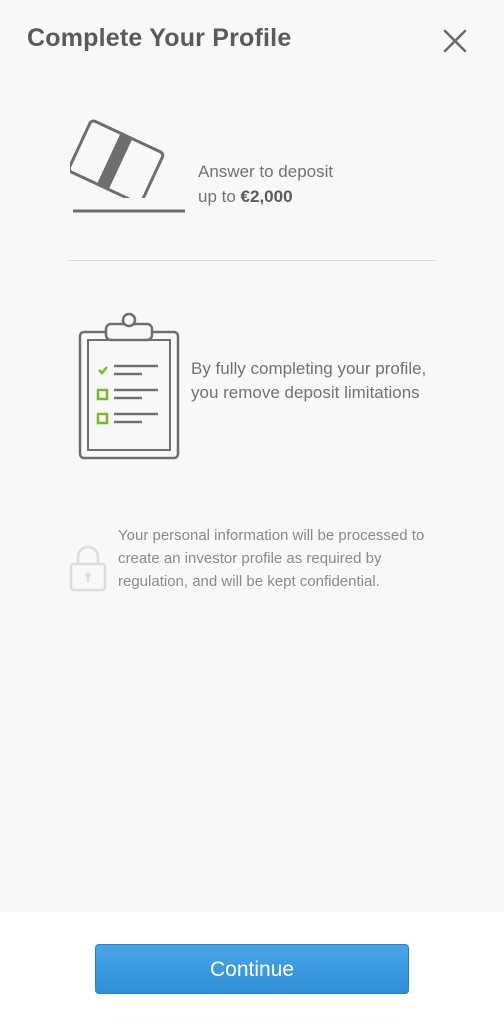 The width and height of the screenshot is (504, 1024). I want to click on header: Complete Your Profile, so click(252, 41).